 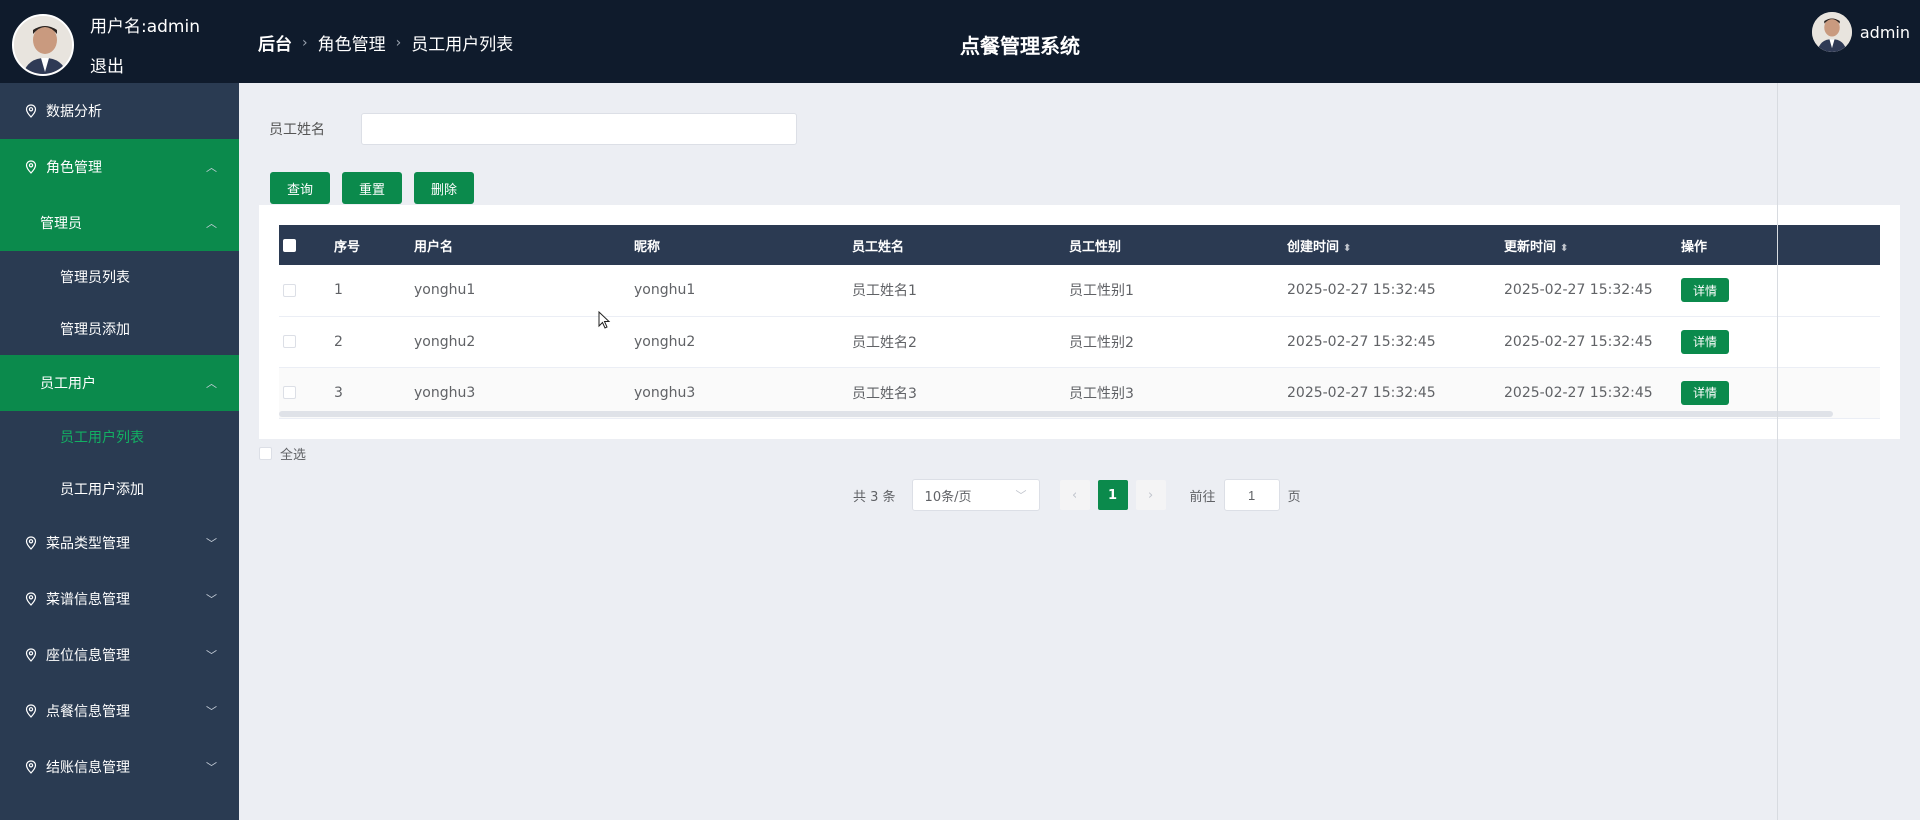 I want to click on sidebar-item-label: 数据分析, so click(x=74, y=112).